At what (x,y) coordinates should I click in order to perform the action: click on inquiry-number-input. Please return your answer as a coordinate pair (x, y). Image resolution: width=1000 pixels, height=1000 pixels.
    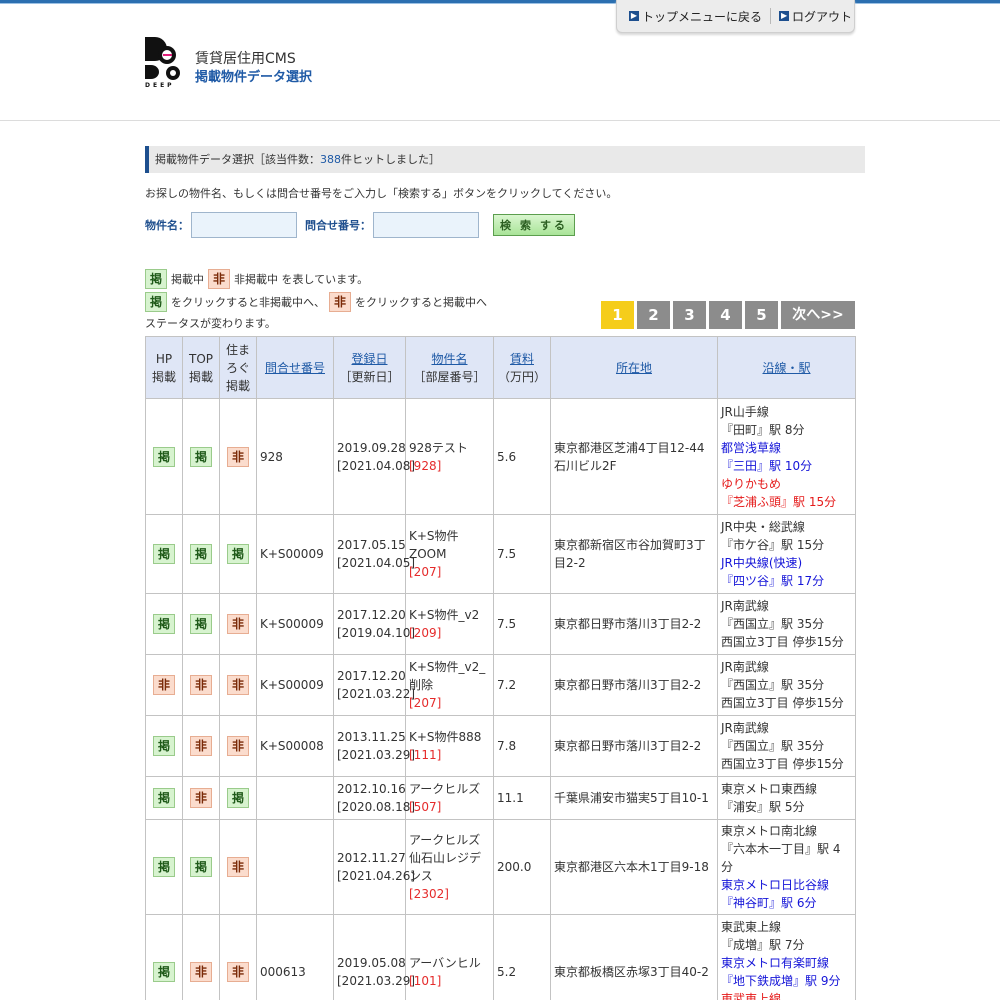
    Looking at the image, I should click on (426, 225).